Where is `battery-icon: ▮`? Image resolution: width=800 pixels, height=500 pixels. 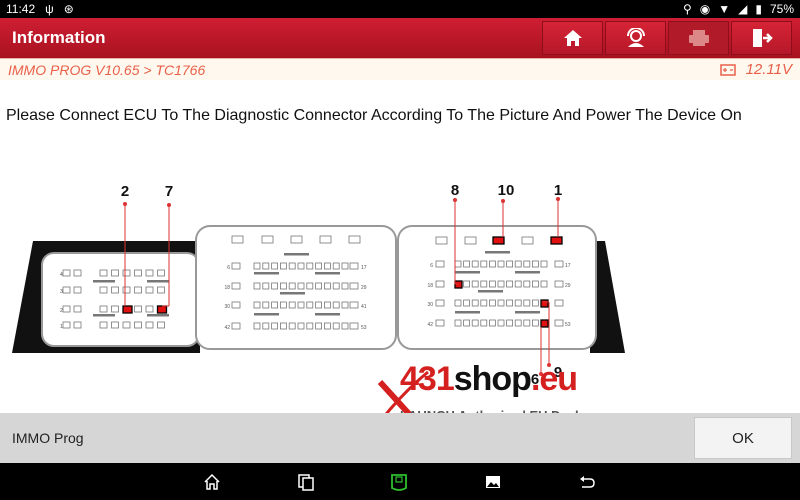 battery-icon: ▮ is located at coordinates (758, 9).